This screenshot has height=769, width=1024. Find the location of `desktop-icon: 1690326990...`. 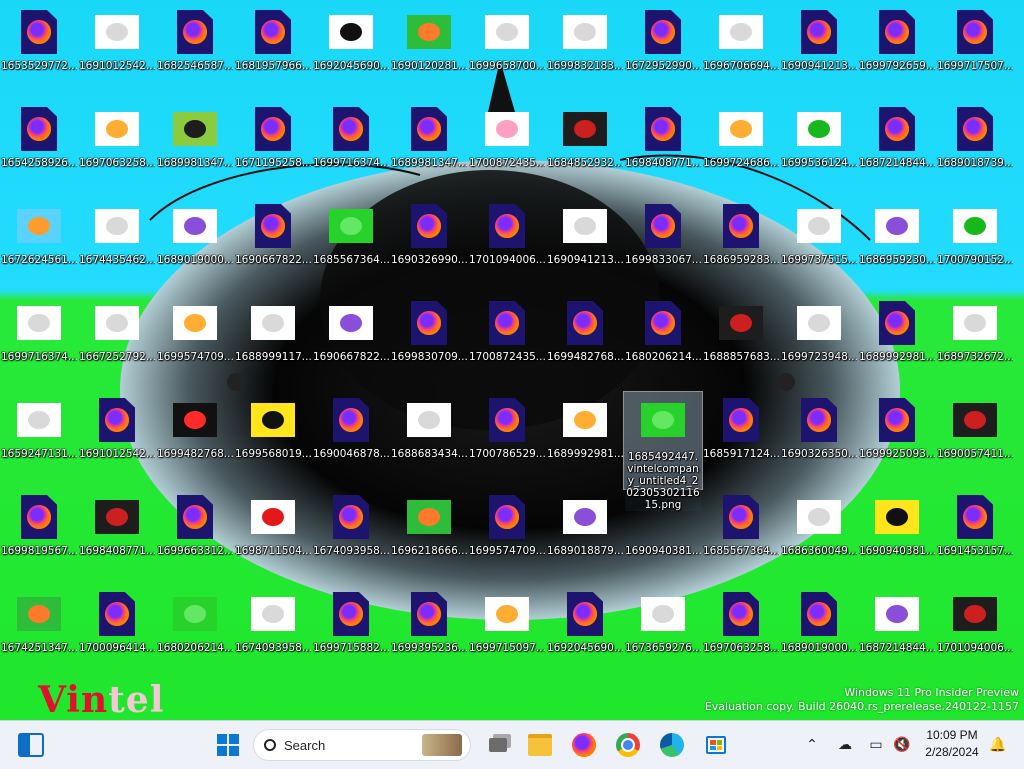

desktop-icon: 1690326990... is located at coordinates (429, 246).